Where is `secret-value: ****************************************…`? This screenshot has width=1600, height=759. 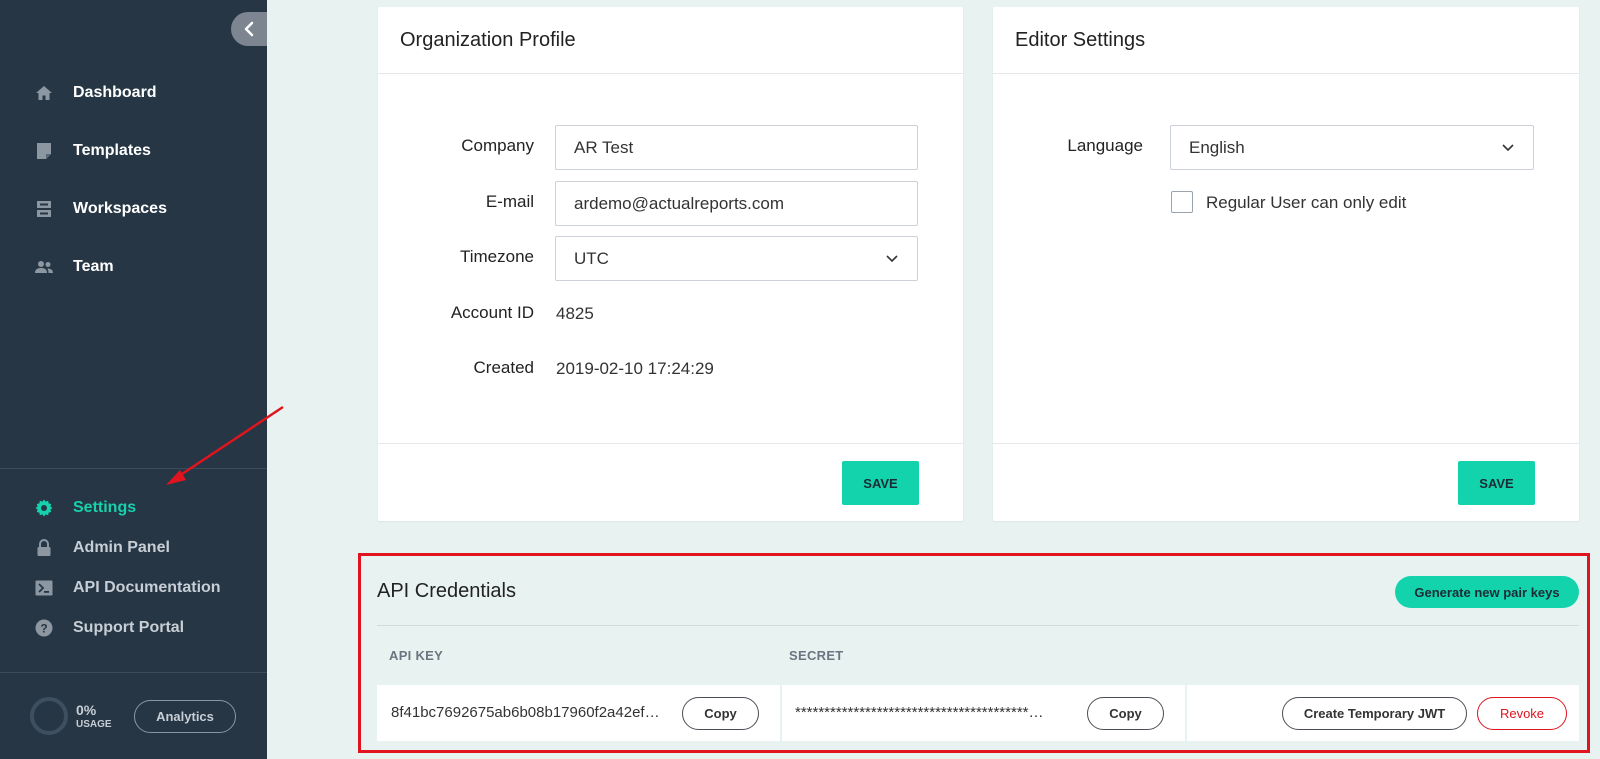 secret-value: ****************************************… is located at coordinates (919, 712).